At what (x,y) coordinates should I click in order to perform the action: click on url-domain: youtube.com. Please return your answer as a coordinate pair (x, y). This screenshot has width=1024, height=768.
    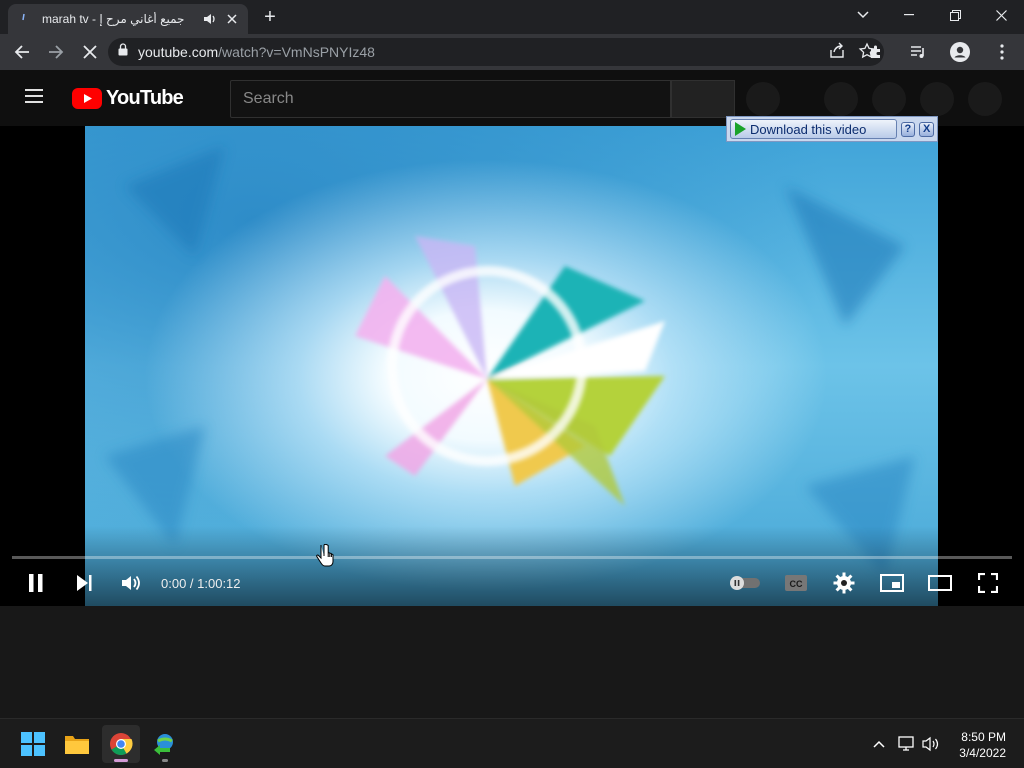
    Looking at the image, I should click on (178, 52).